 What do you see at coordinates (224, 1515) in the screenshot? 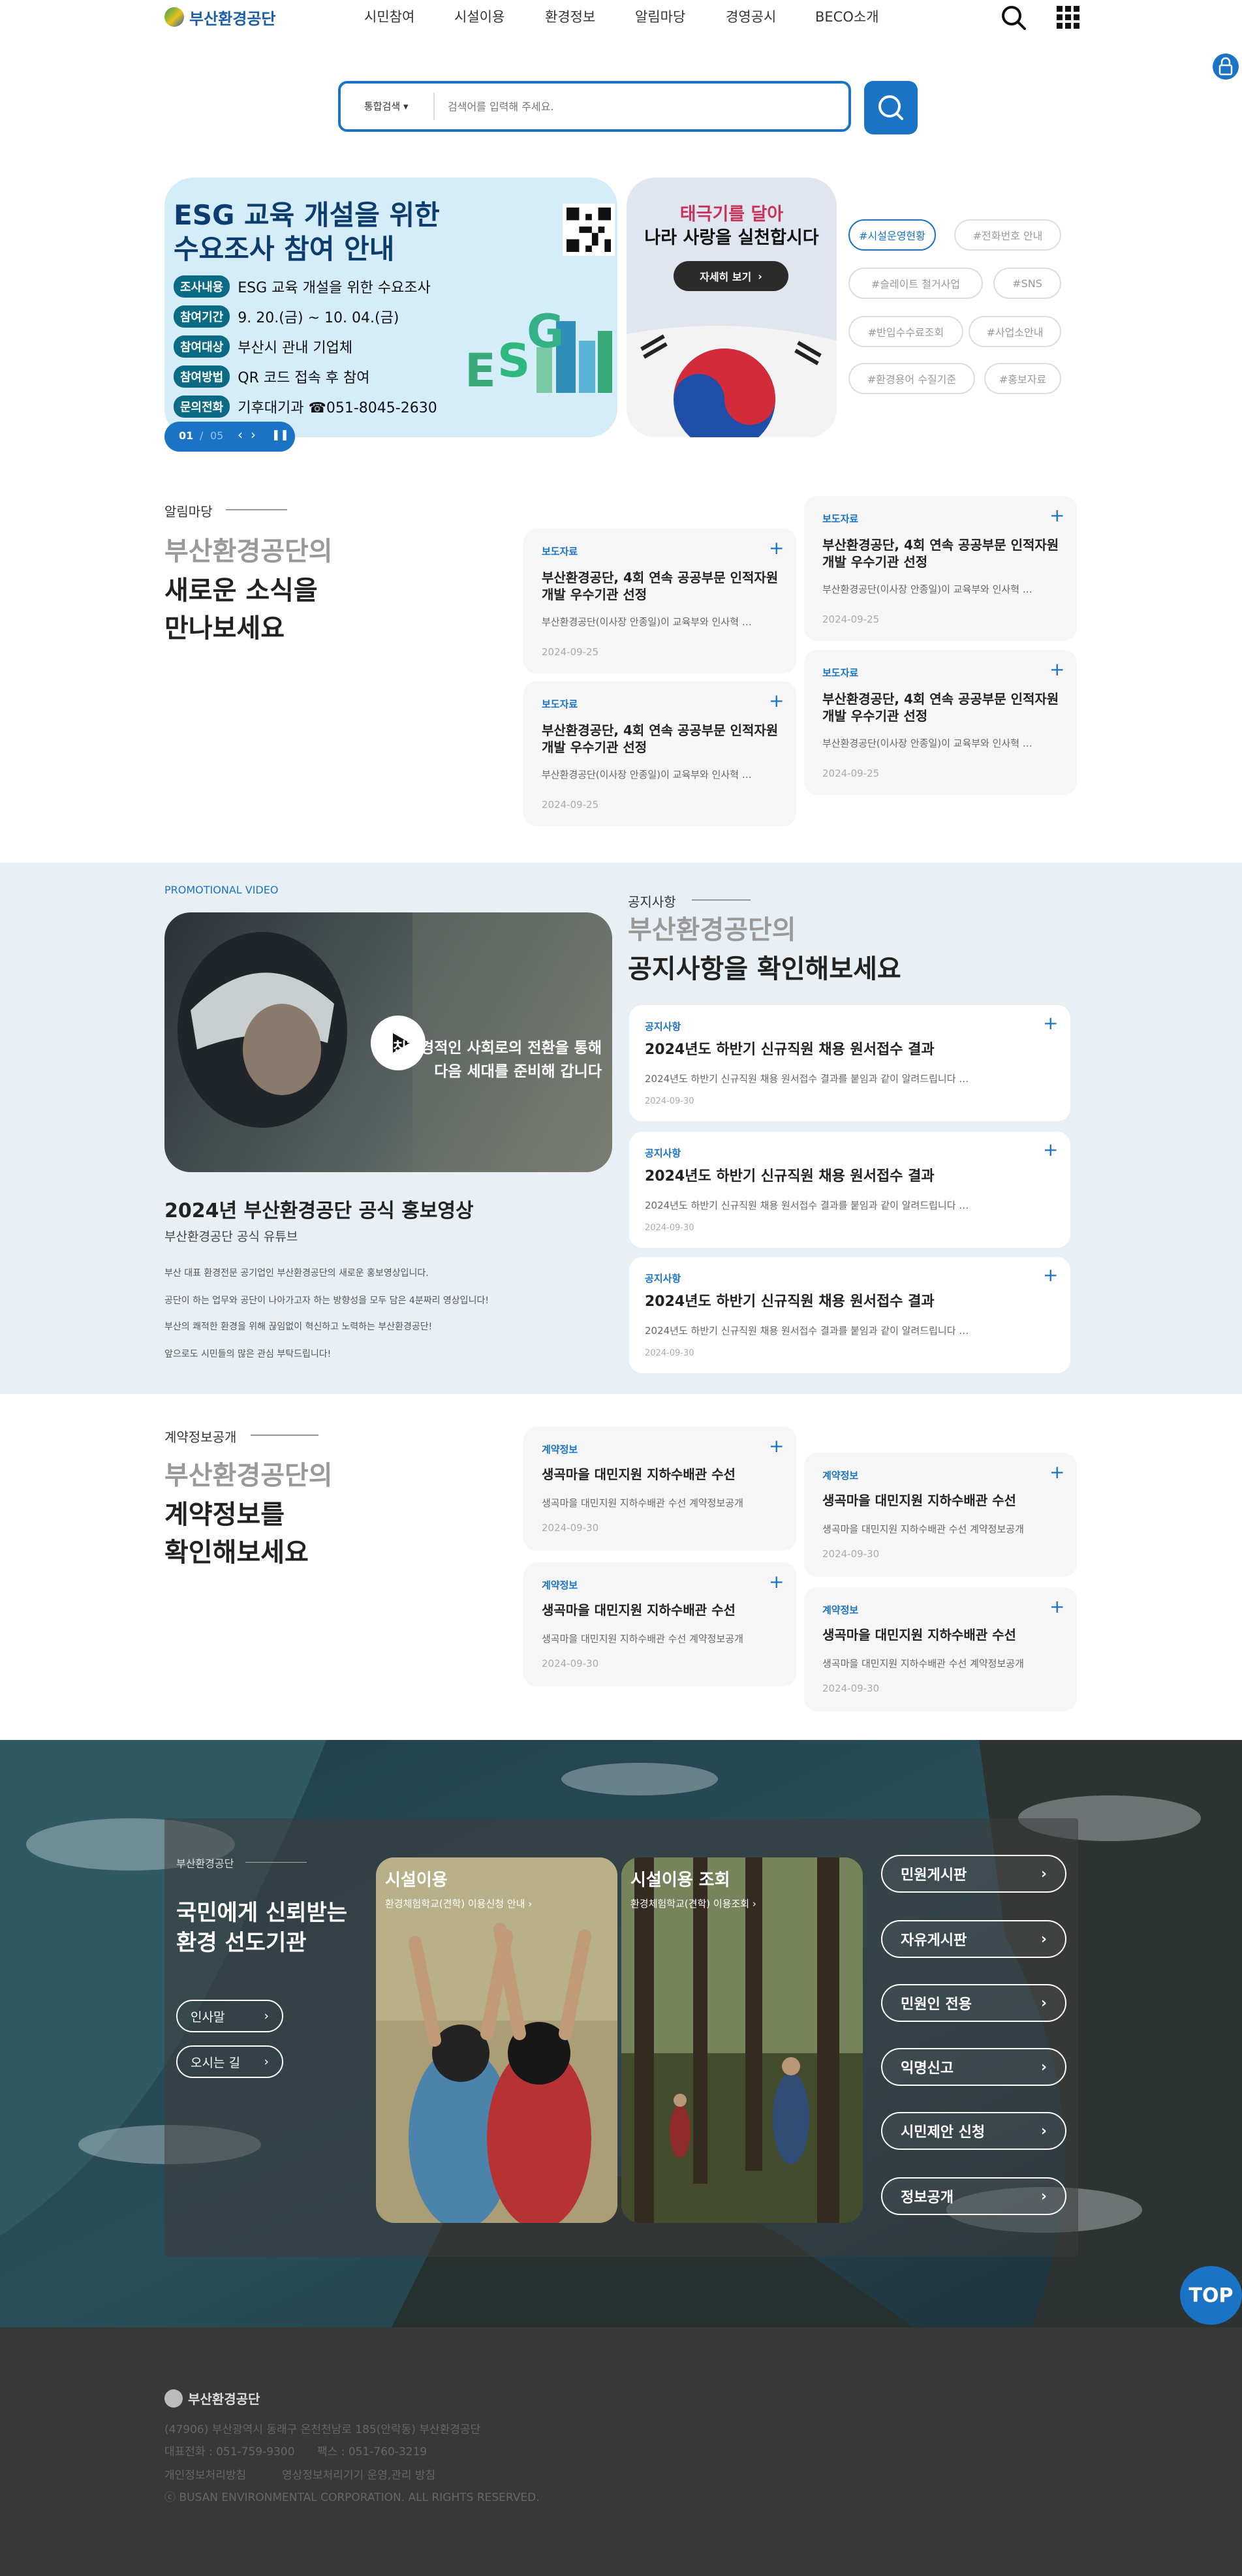
I see `contract-title-line1: 계약정보를` at bounding box center [224, 1515].